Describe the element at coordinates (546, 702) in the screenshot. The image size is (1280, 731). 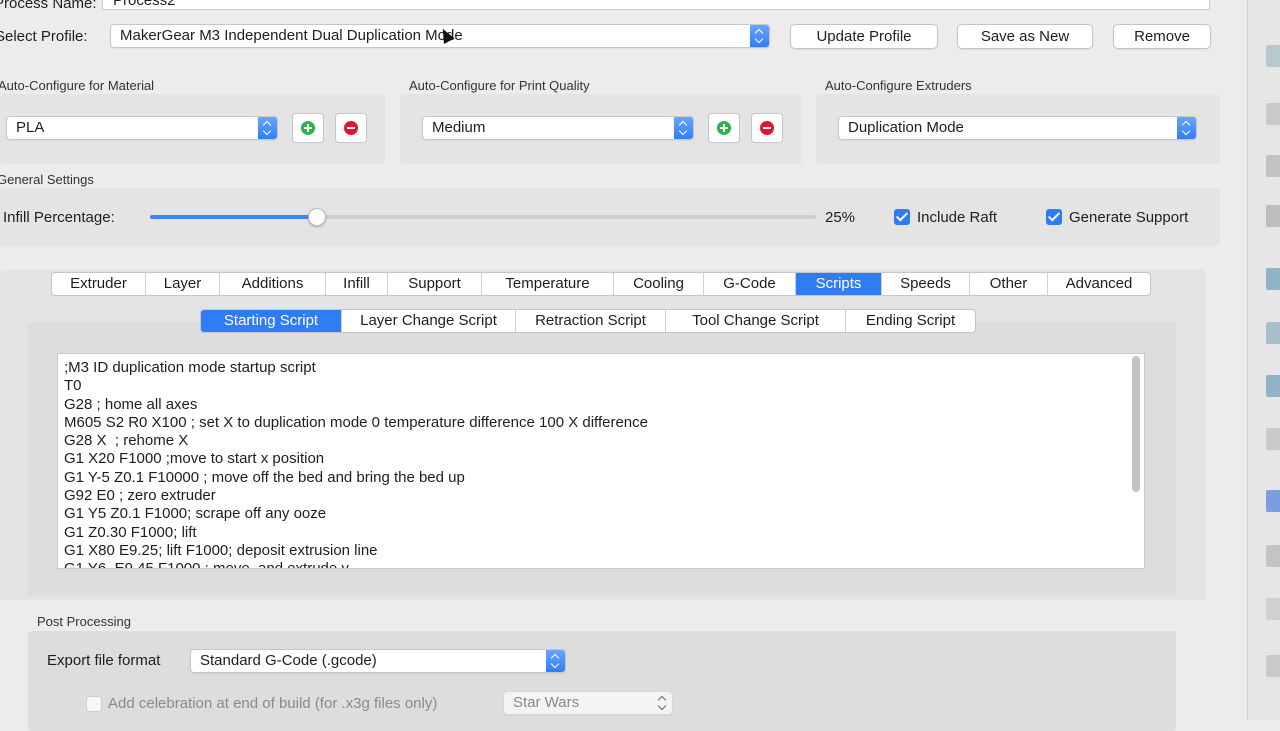
I see `celebration-select-value: Star Wars` at that location.